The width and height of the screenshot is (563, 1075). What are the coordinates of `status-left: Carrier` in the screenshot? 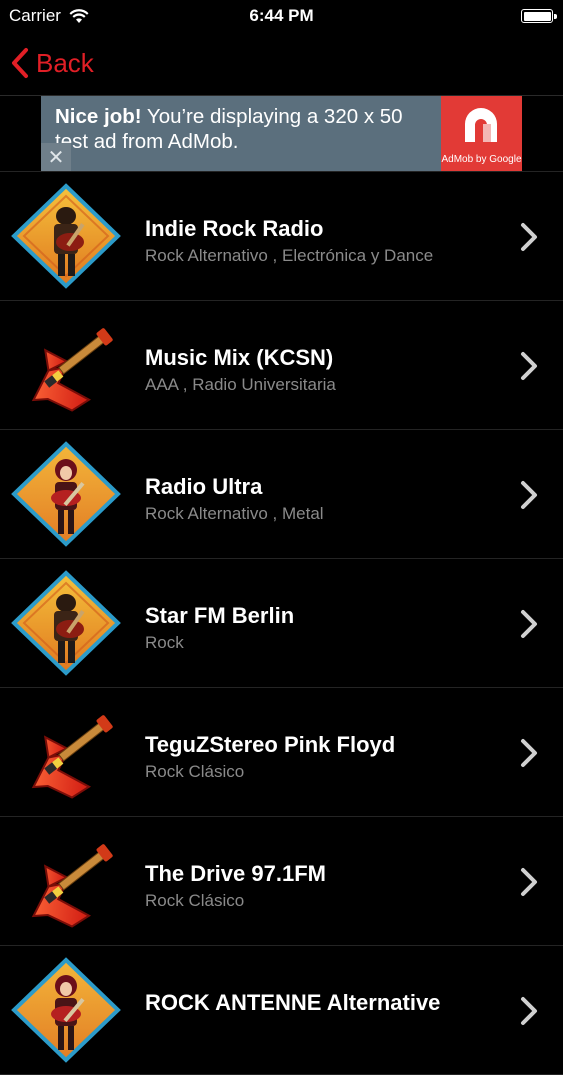 It's located at (44, 16).